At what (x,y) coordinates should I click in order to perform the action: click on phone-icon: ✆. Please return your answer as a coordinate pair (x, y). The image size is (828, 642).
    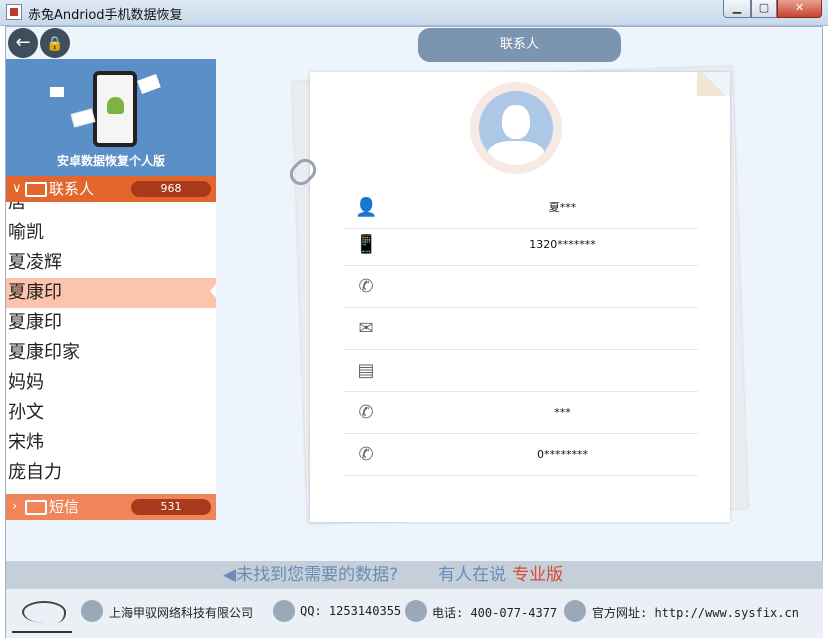
    Looking at the image, I should click on (366, 286).